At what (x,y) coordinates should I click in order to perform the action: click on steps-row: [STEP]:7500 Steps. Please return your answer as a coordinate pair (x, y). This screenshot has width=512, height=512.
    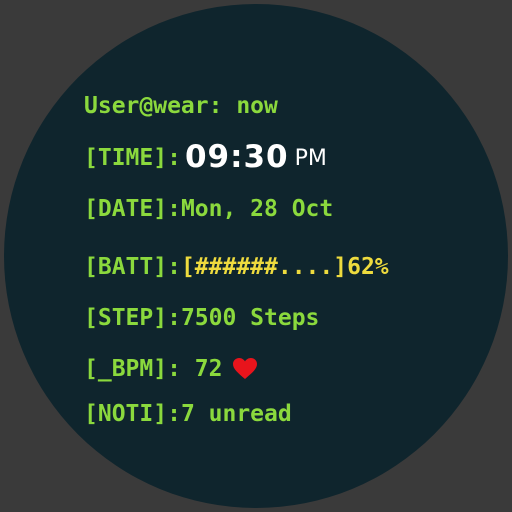
    Looking at the image, I should click on (201, 318).